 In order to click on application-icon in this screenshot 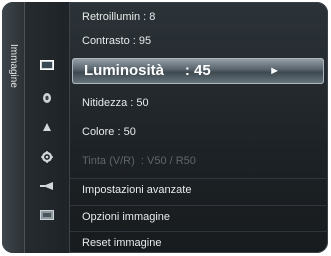, I will do `click(47, 215)`.